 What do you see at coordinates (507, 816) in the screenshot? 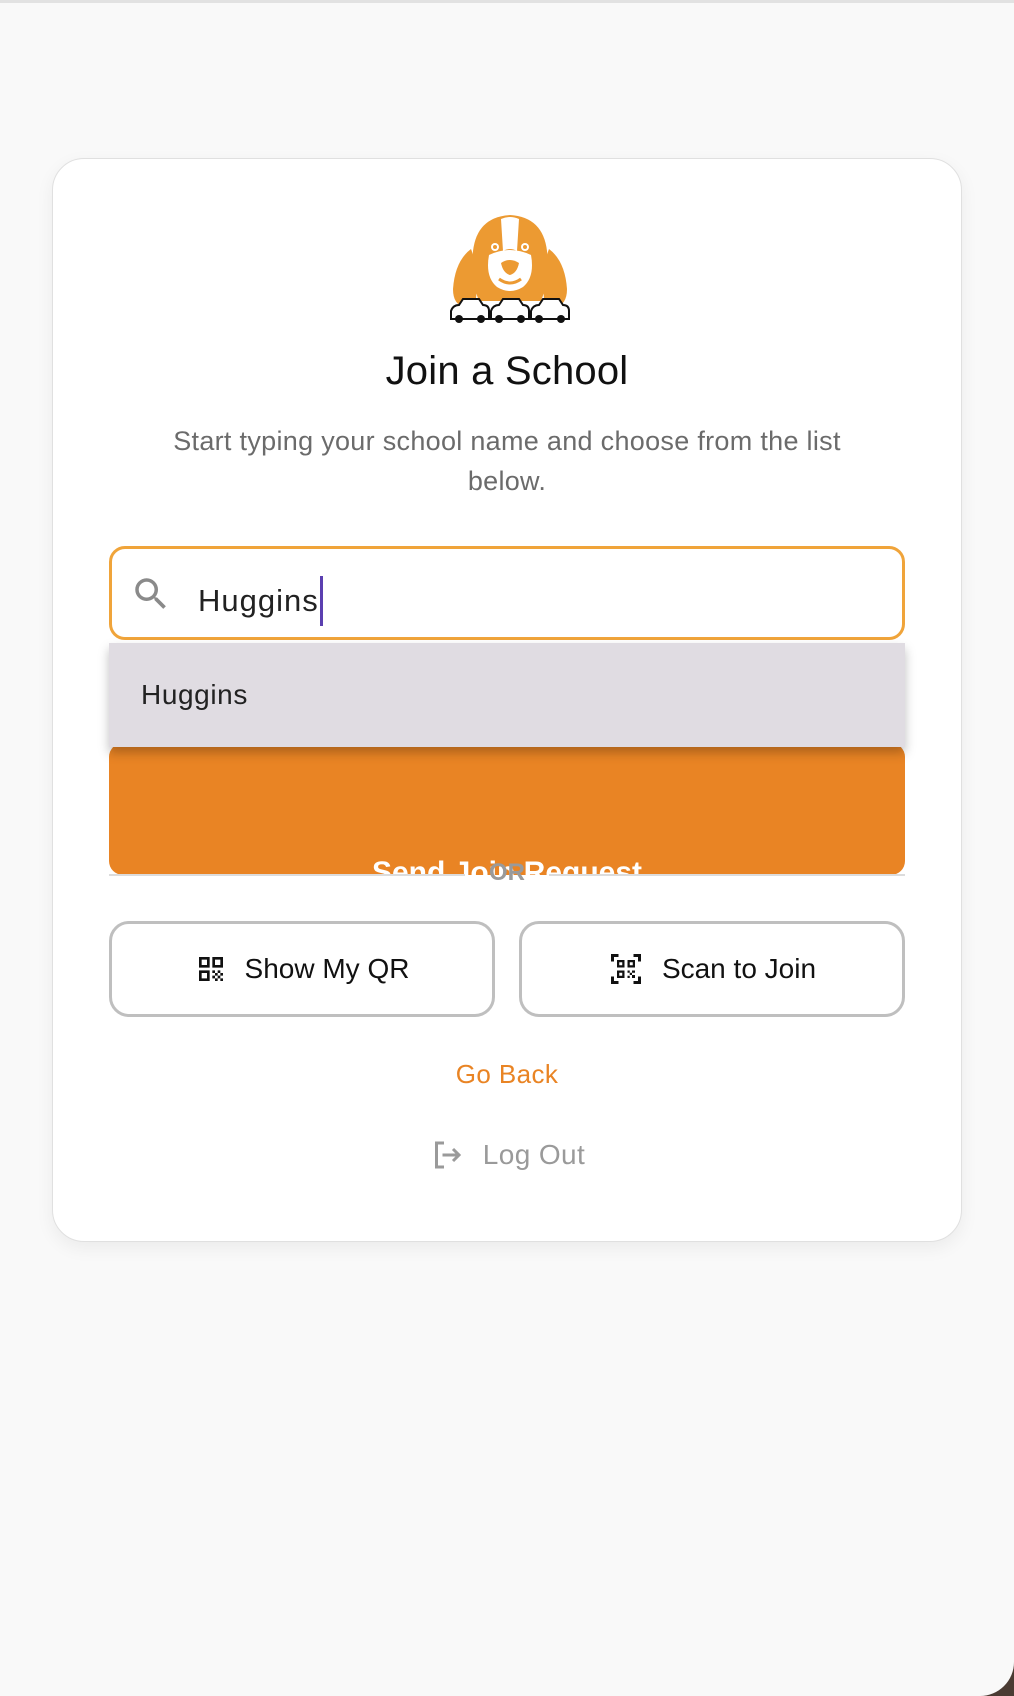
I see `send-join-request-button: Send Join Request` at bounding box center [507, 816].